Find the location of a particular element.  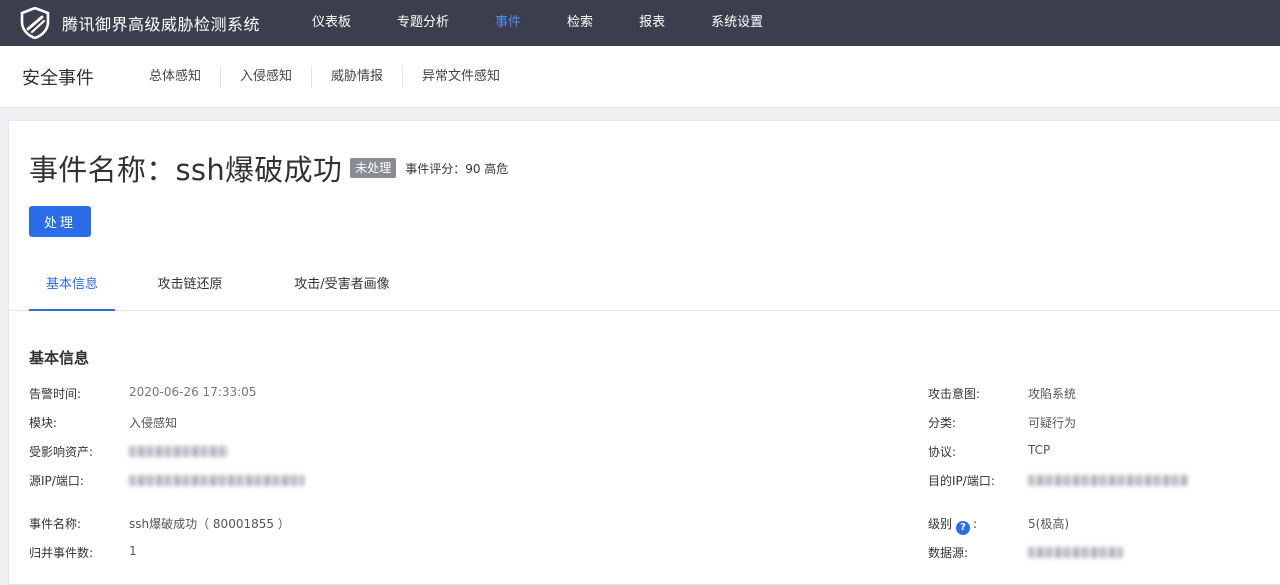

info-label: 受影响资产: is located at coordinates (61, 452).